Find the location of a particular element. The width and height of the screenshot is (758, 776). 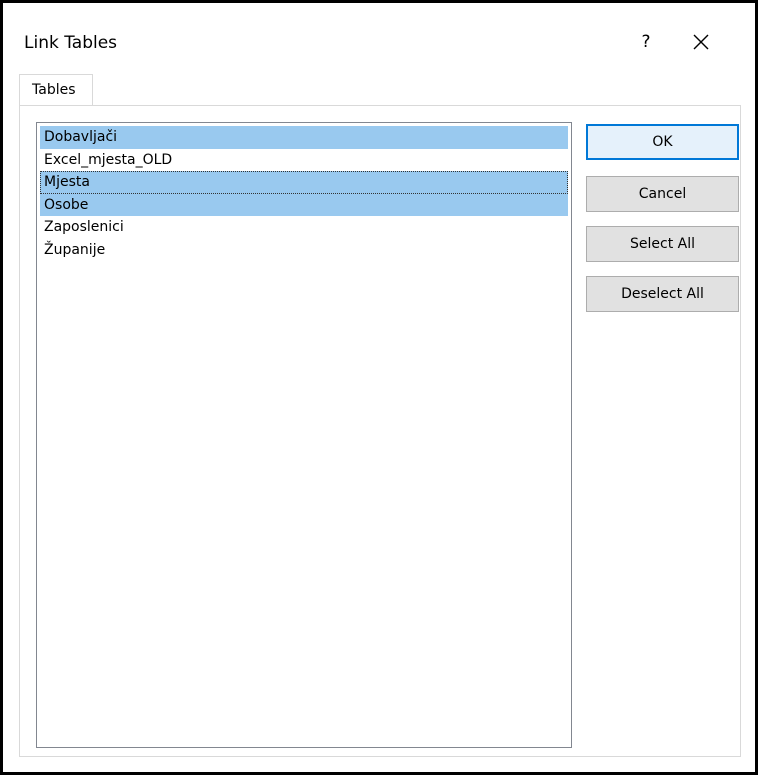

cancel-button: Cancel is located at coordinates (662, 194).